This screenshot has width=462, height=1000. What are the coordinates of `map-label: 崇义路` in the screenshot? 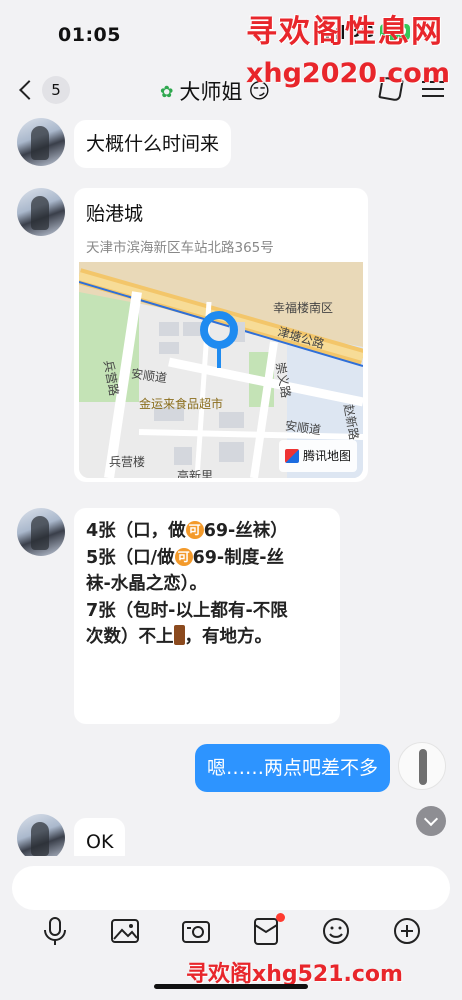 It's located at (283, 380).